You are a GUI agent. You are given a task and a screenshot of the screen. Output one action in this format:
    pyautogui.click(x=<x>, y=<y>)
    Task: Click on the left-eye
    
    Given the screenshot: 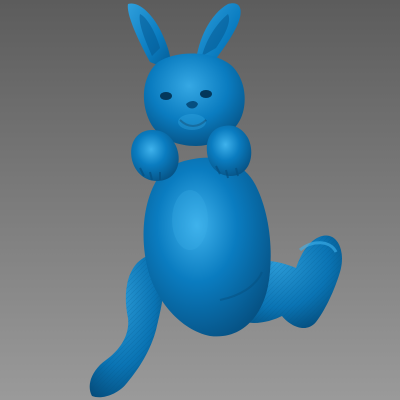 What is the action you would take?
    pyautogui.click(x=166, y=96)
    